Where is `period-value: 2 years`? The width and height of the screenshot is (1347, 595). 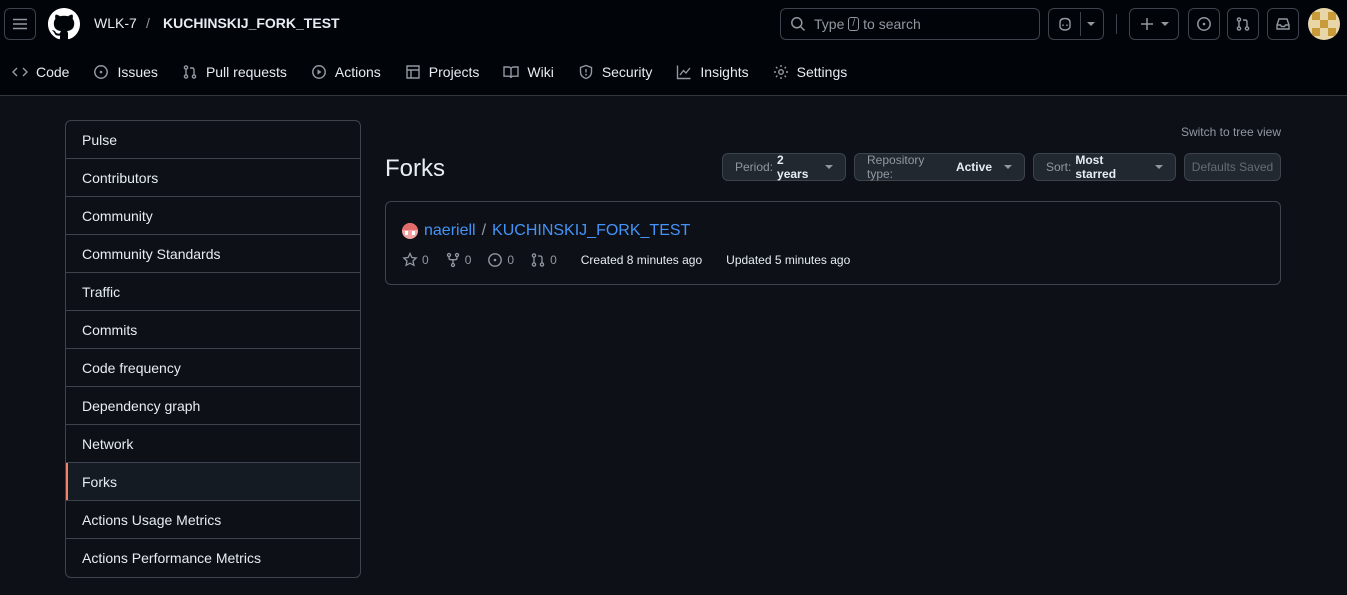
period-value: 2 years is located at coordinates (793, 167).